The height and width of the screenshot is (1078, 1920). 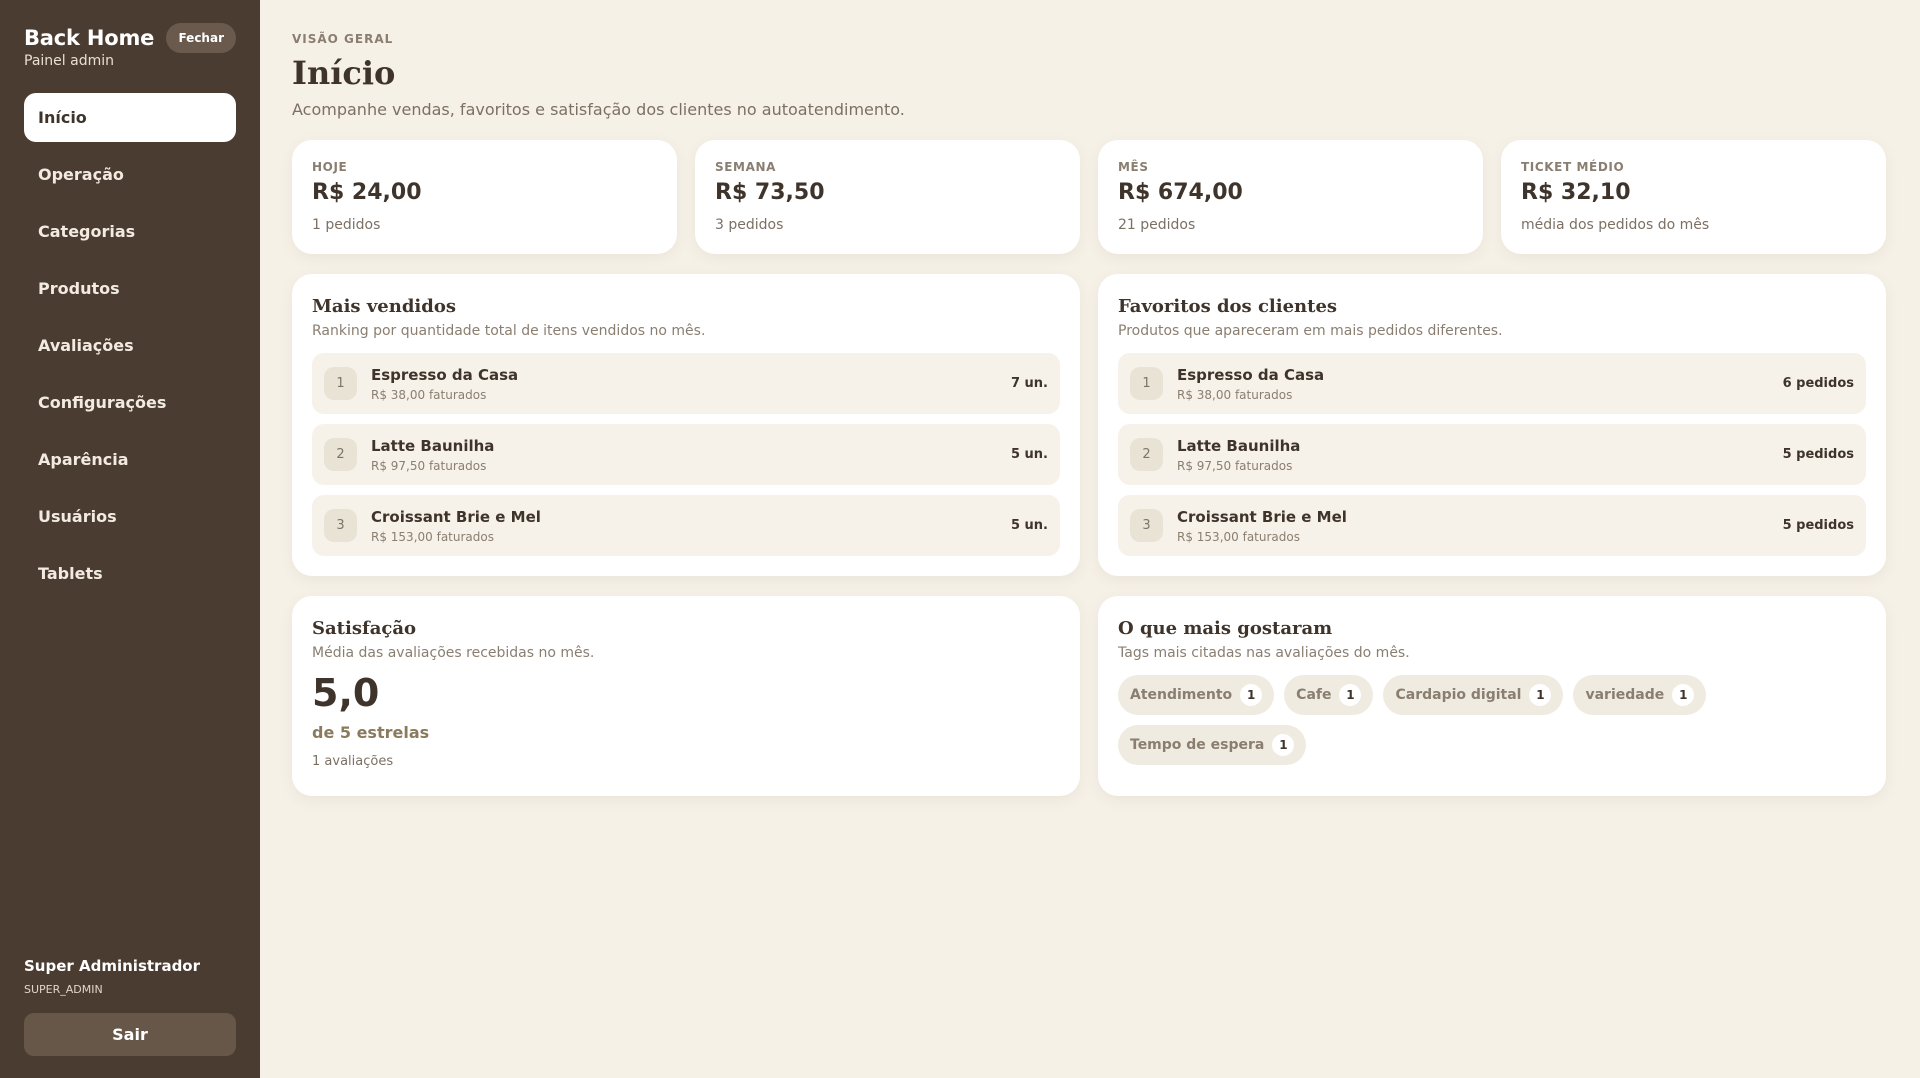 I want to click on tag-label: Cafe, so click(x=1314, y=695).